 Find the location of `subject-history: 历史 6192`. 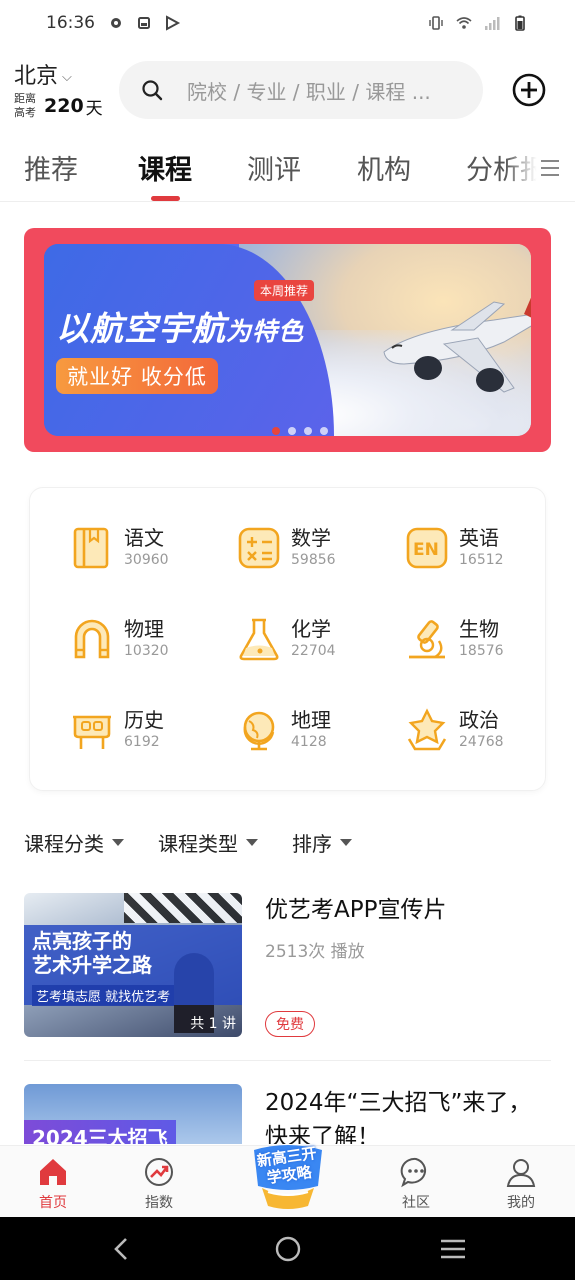

subject-history: 历史 6192 is located at coordinates (145, 730).